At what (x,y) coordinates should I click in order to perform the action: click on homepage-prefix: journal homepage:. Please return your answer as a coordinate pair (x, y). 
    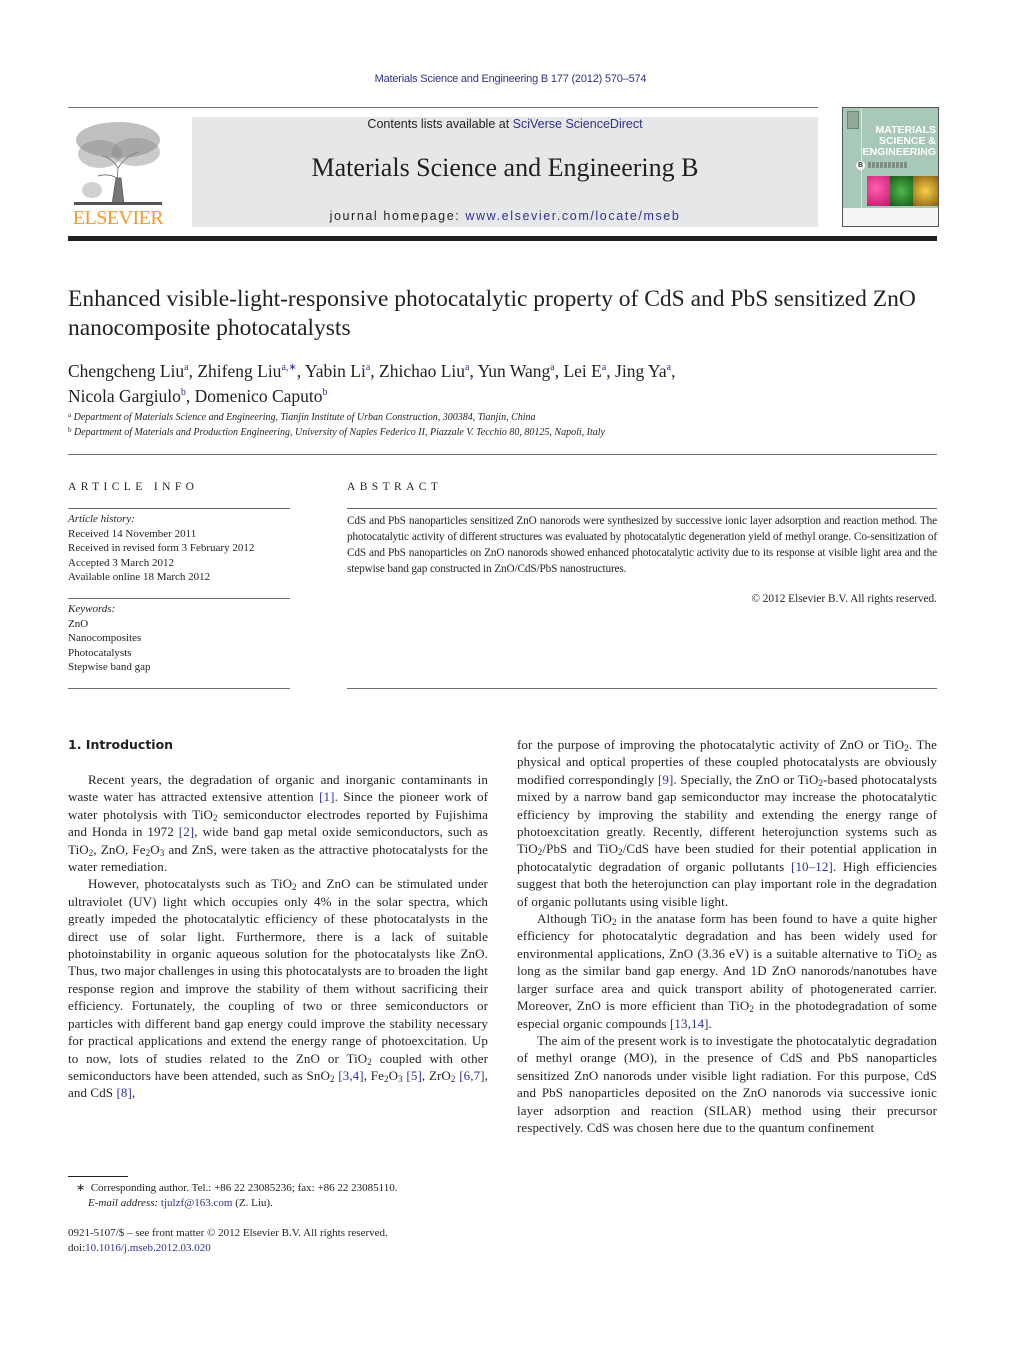
    Looking at the image, I should click on (397, 216).